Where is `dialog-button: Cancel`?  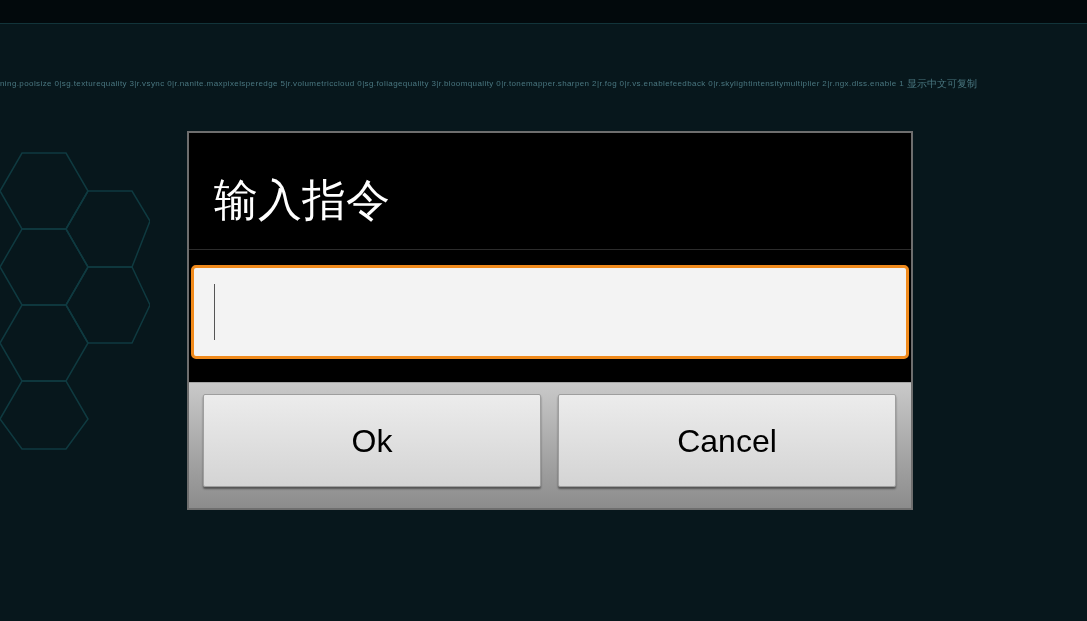
dialog-button: Cancel is located at coordinates (727, 440).